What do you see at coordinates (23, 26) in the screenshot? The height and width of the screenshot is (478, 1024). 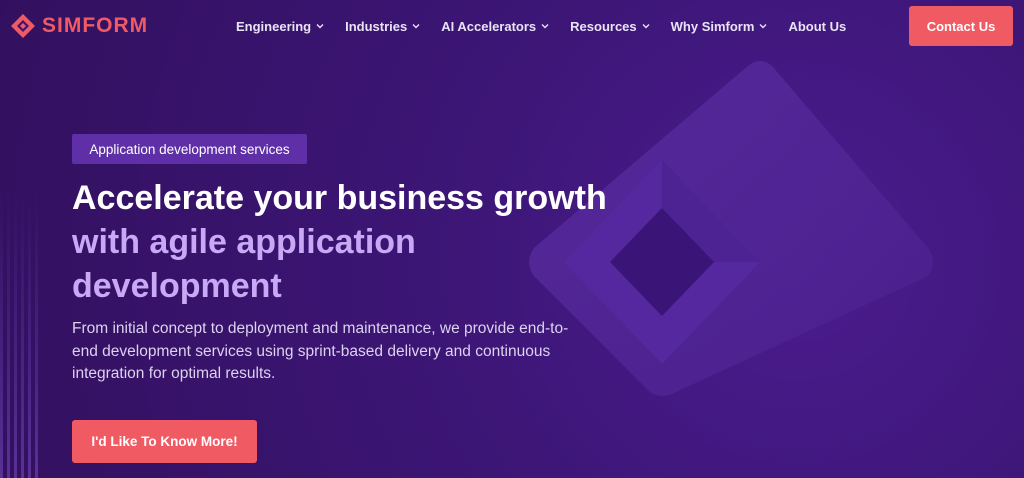 I see `simform-logo-icon` at bounding box center [23, 26].